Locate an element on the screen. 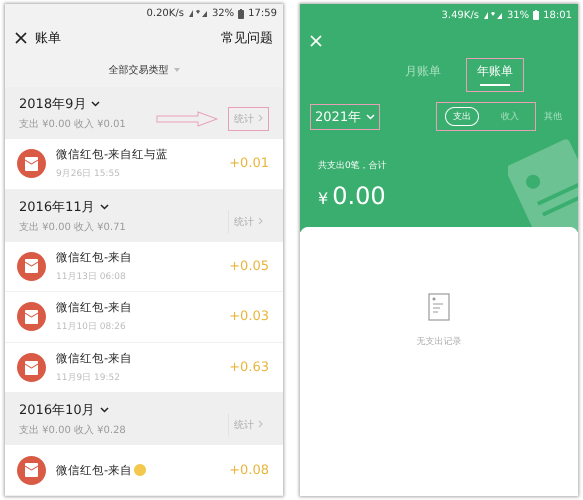 Image resolution: width=583 pixels, height=500 pixels. network-speed: 3.49K/s is located at coordinates (460, 15).